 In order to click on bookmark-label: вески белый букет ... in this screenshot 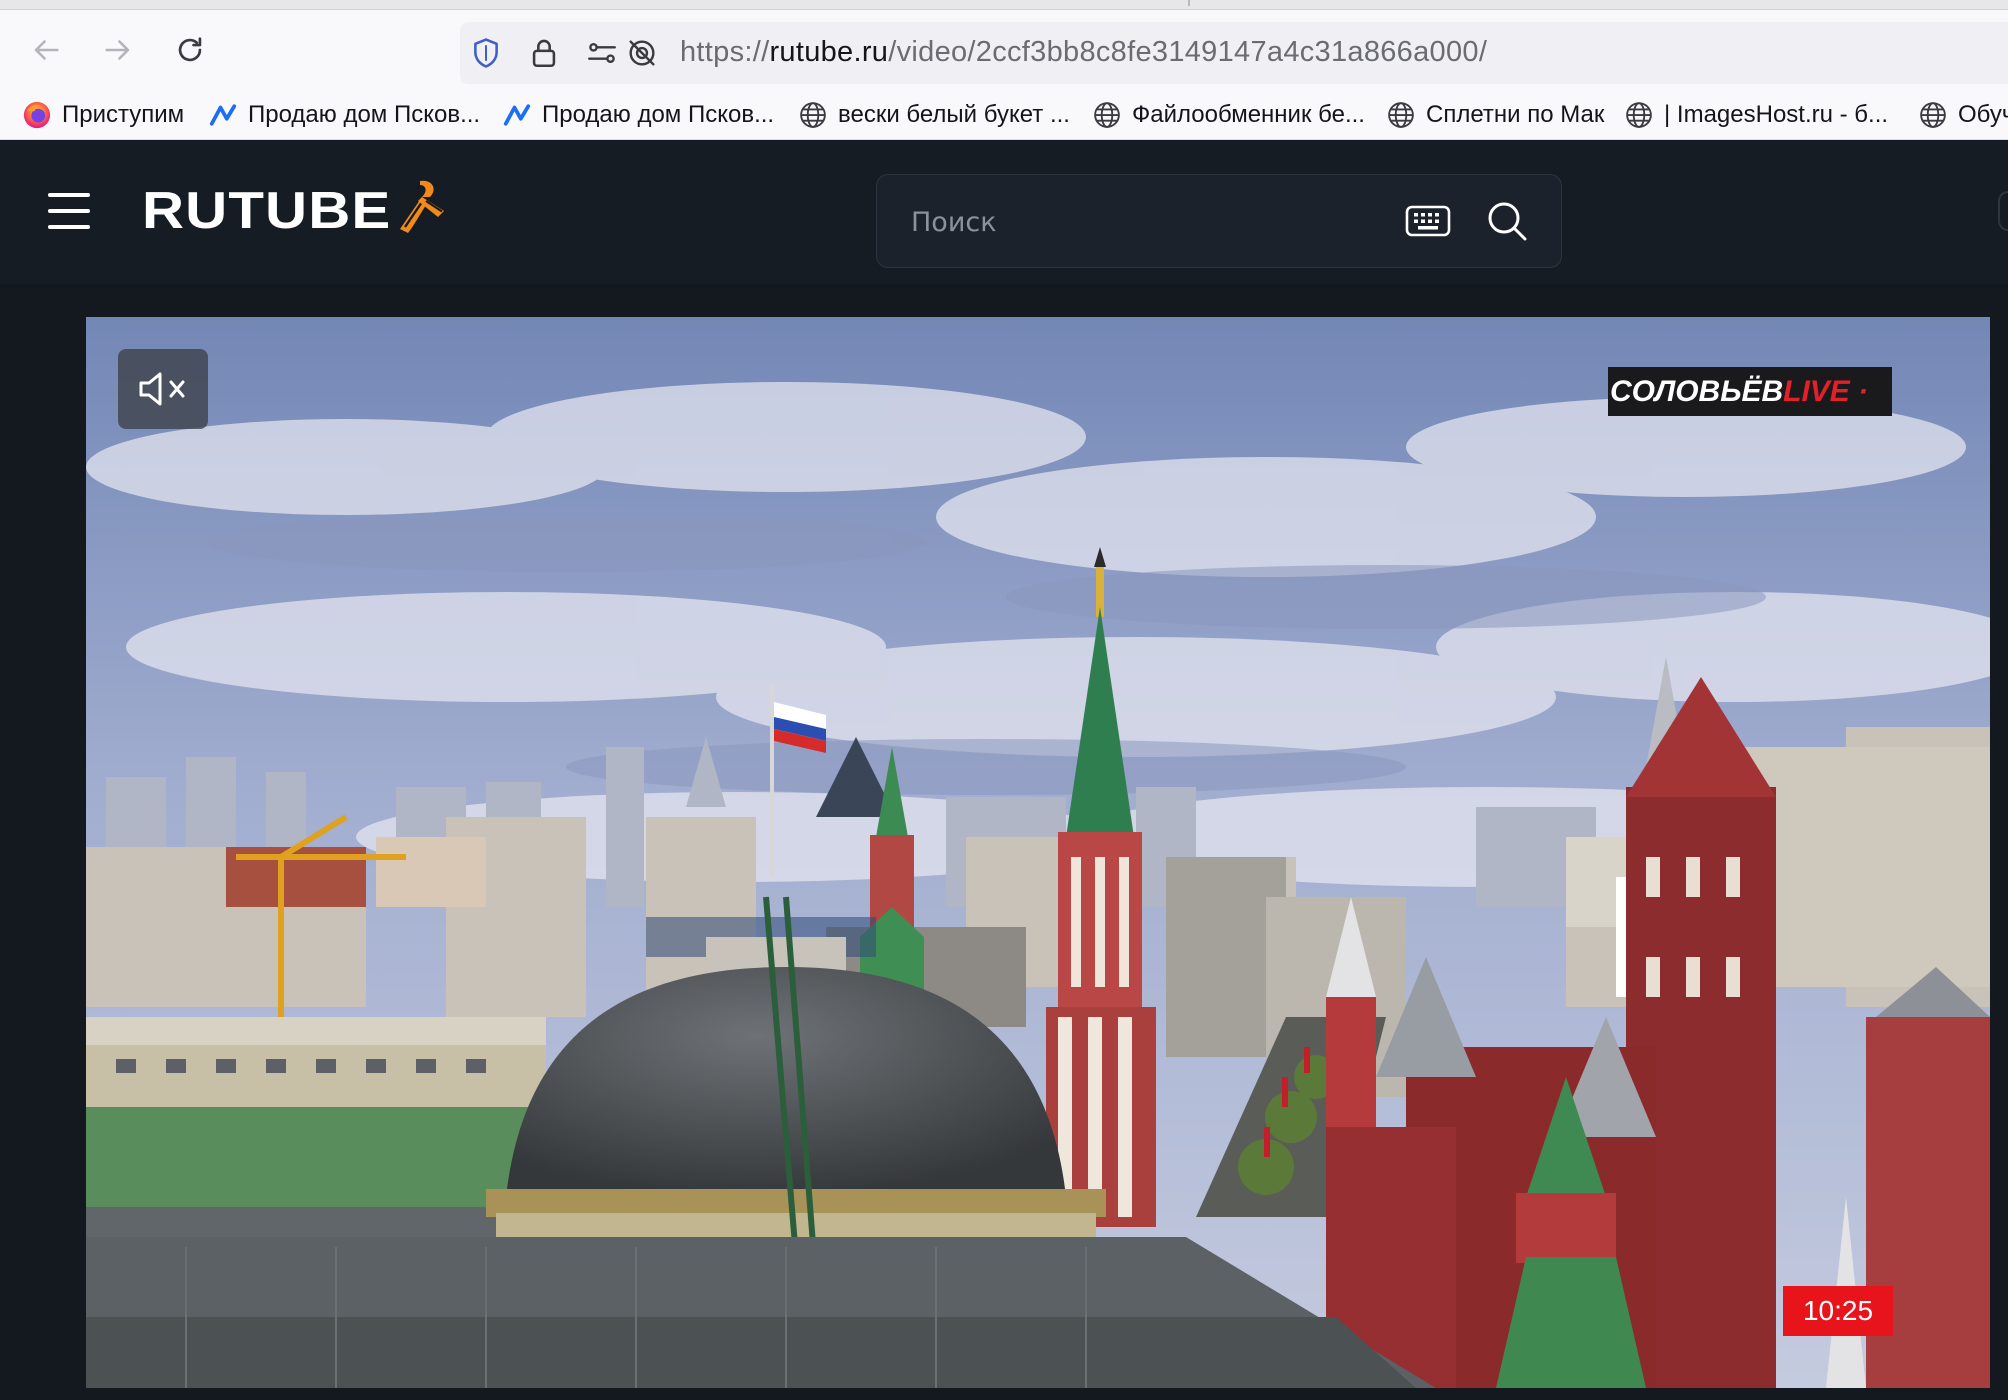, I will do `click(954, 114)`.